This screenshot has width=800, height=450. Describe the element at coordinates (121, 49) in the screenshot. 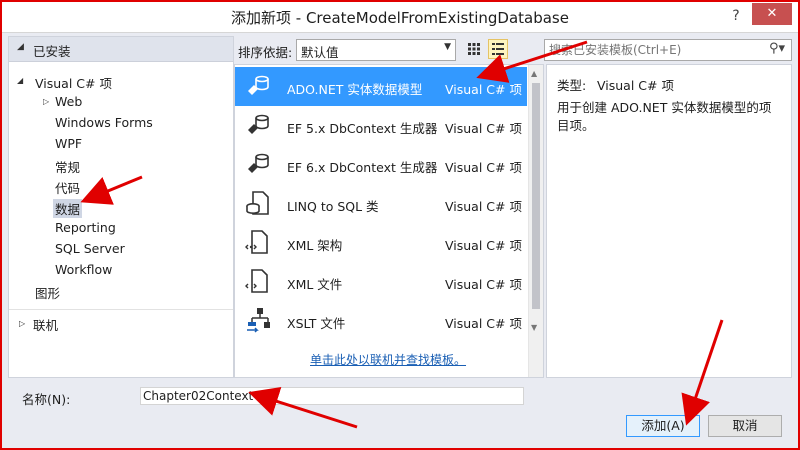

I see `installed-header: ◢ 已安装` at that location.